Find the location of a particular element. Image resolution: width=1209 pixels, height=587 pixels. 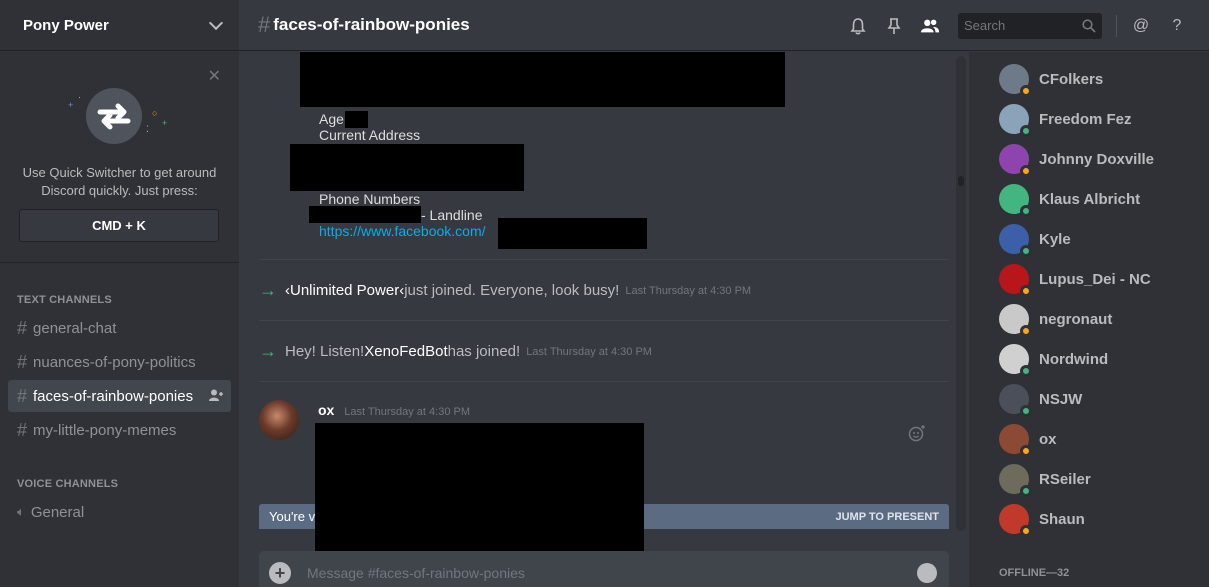

emoji-icon is located at coordinates (927, 573).